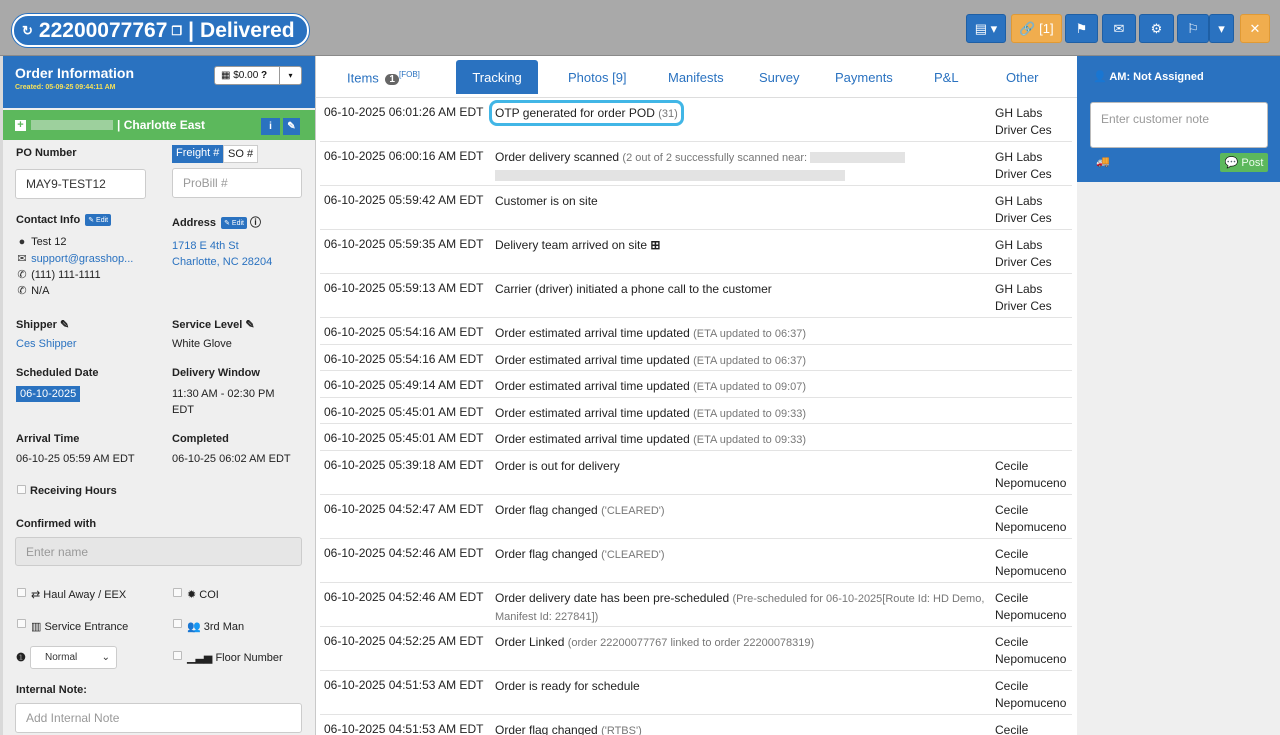 This screenshot has width=1280, height=735. What do you see at coordinates (43, 325) in the screenshot?
I see `shipper-label: Shipper ✎` at bounding box center [43, 325].